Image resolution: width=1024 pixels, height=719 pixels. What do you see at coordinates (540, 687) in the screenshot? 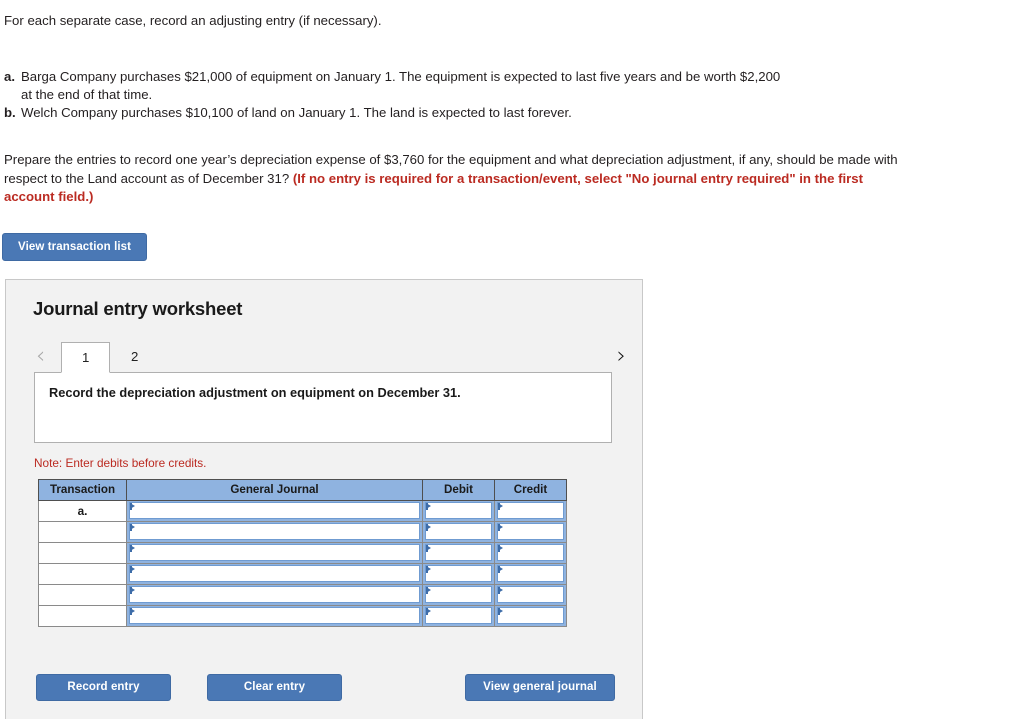
I see `view-general-journal-button: View general journal` at bounding box center [540, 687].